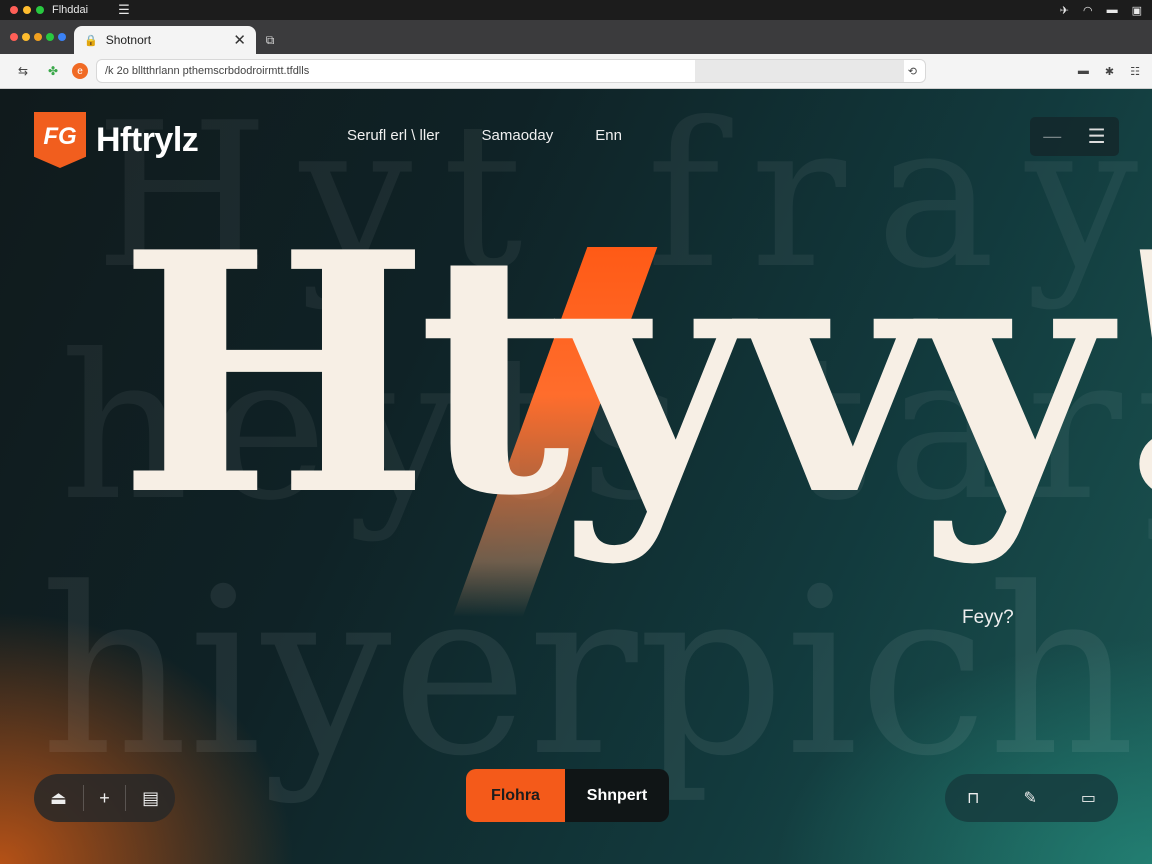  What do you see at coordinates (58, 798) in the screenshot?
I see `upload-icon: ⏏` at bounding box center [58, 798].